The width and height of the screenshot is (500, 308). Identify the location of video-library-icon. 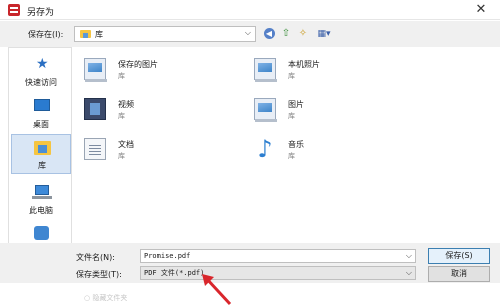
(95, 109).